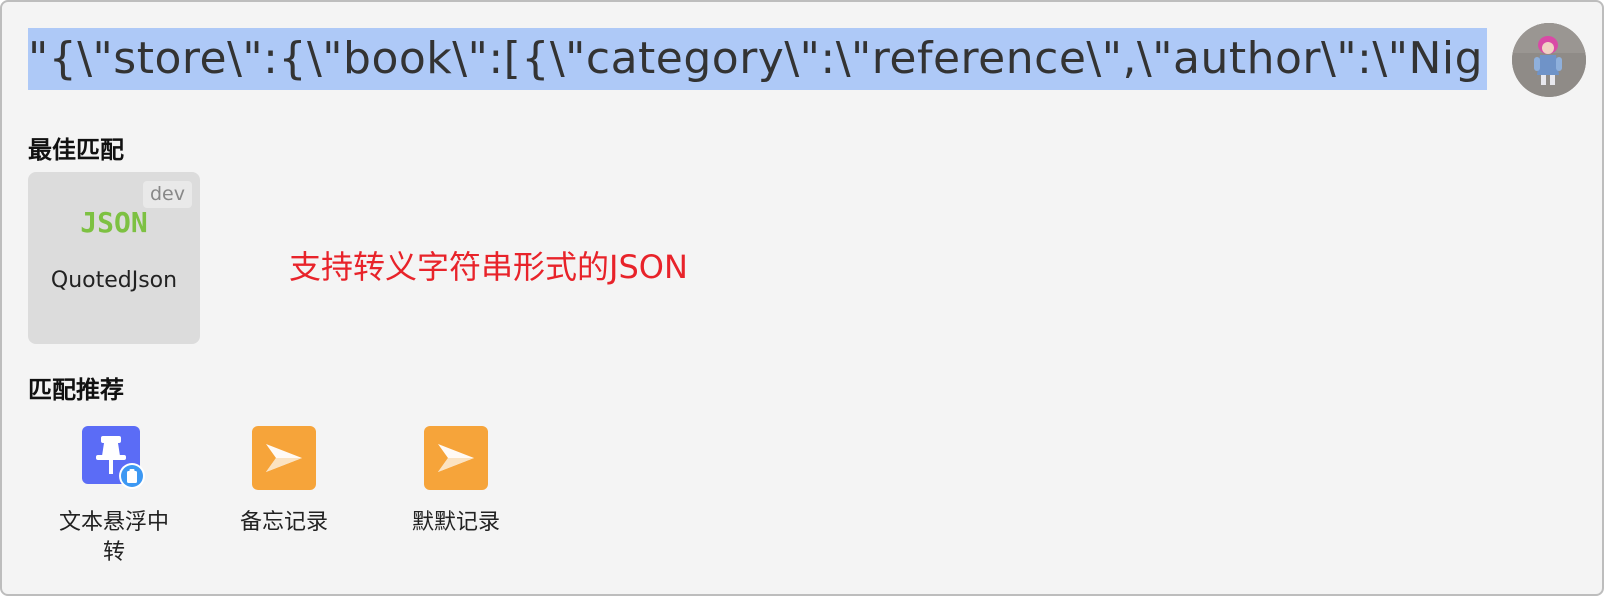 This screenshot has width=1604, height=596. Describe the element at coordinates (76, 390) in the screenshot. I see `recommendations-heading: 匹配推荐` at that location.